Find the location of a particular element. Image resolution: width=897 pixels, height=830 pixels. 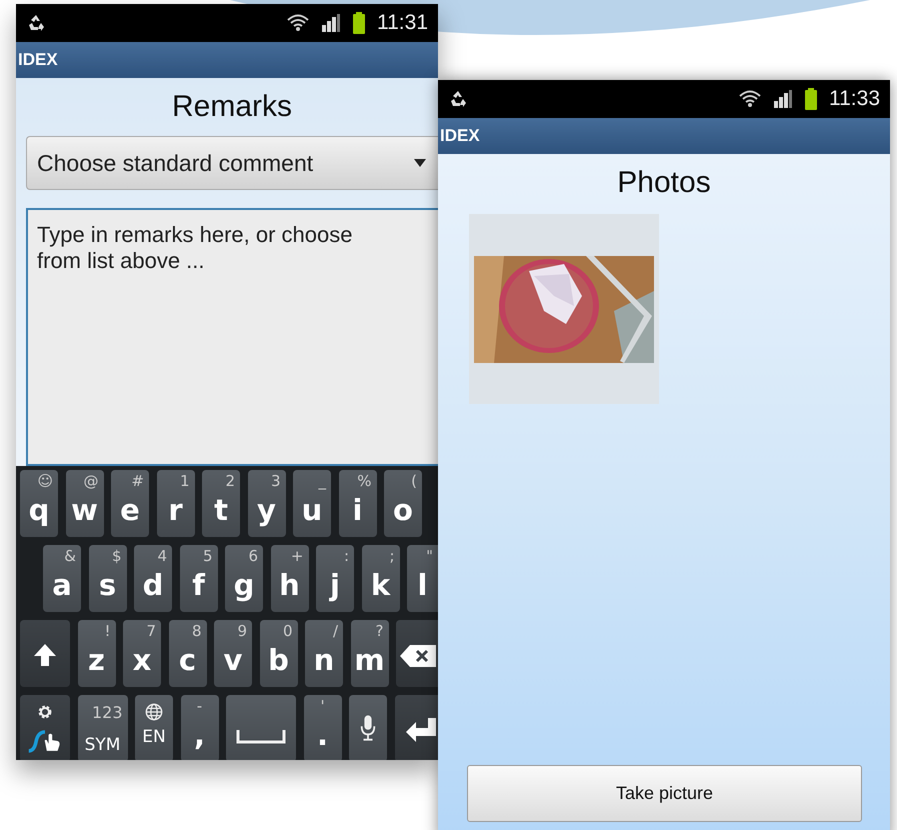

keyboard-key: / n is located at coordinates (324, 653).